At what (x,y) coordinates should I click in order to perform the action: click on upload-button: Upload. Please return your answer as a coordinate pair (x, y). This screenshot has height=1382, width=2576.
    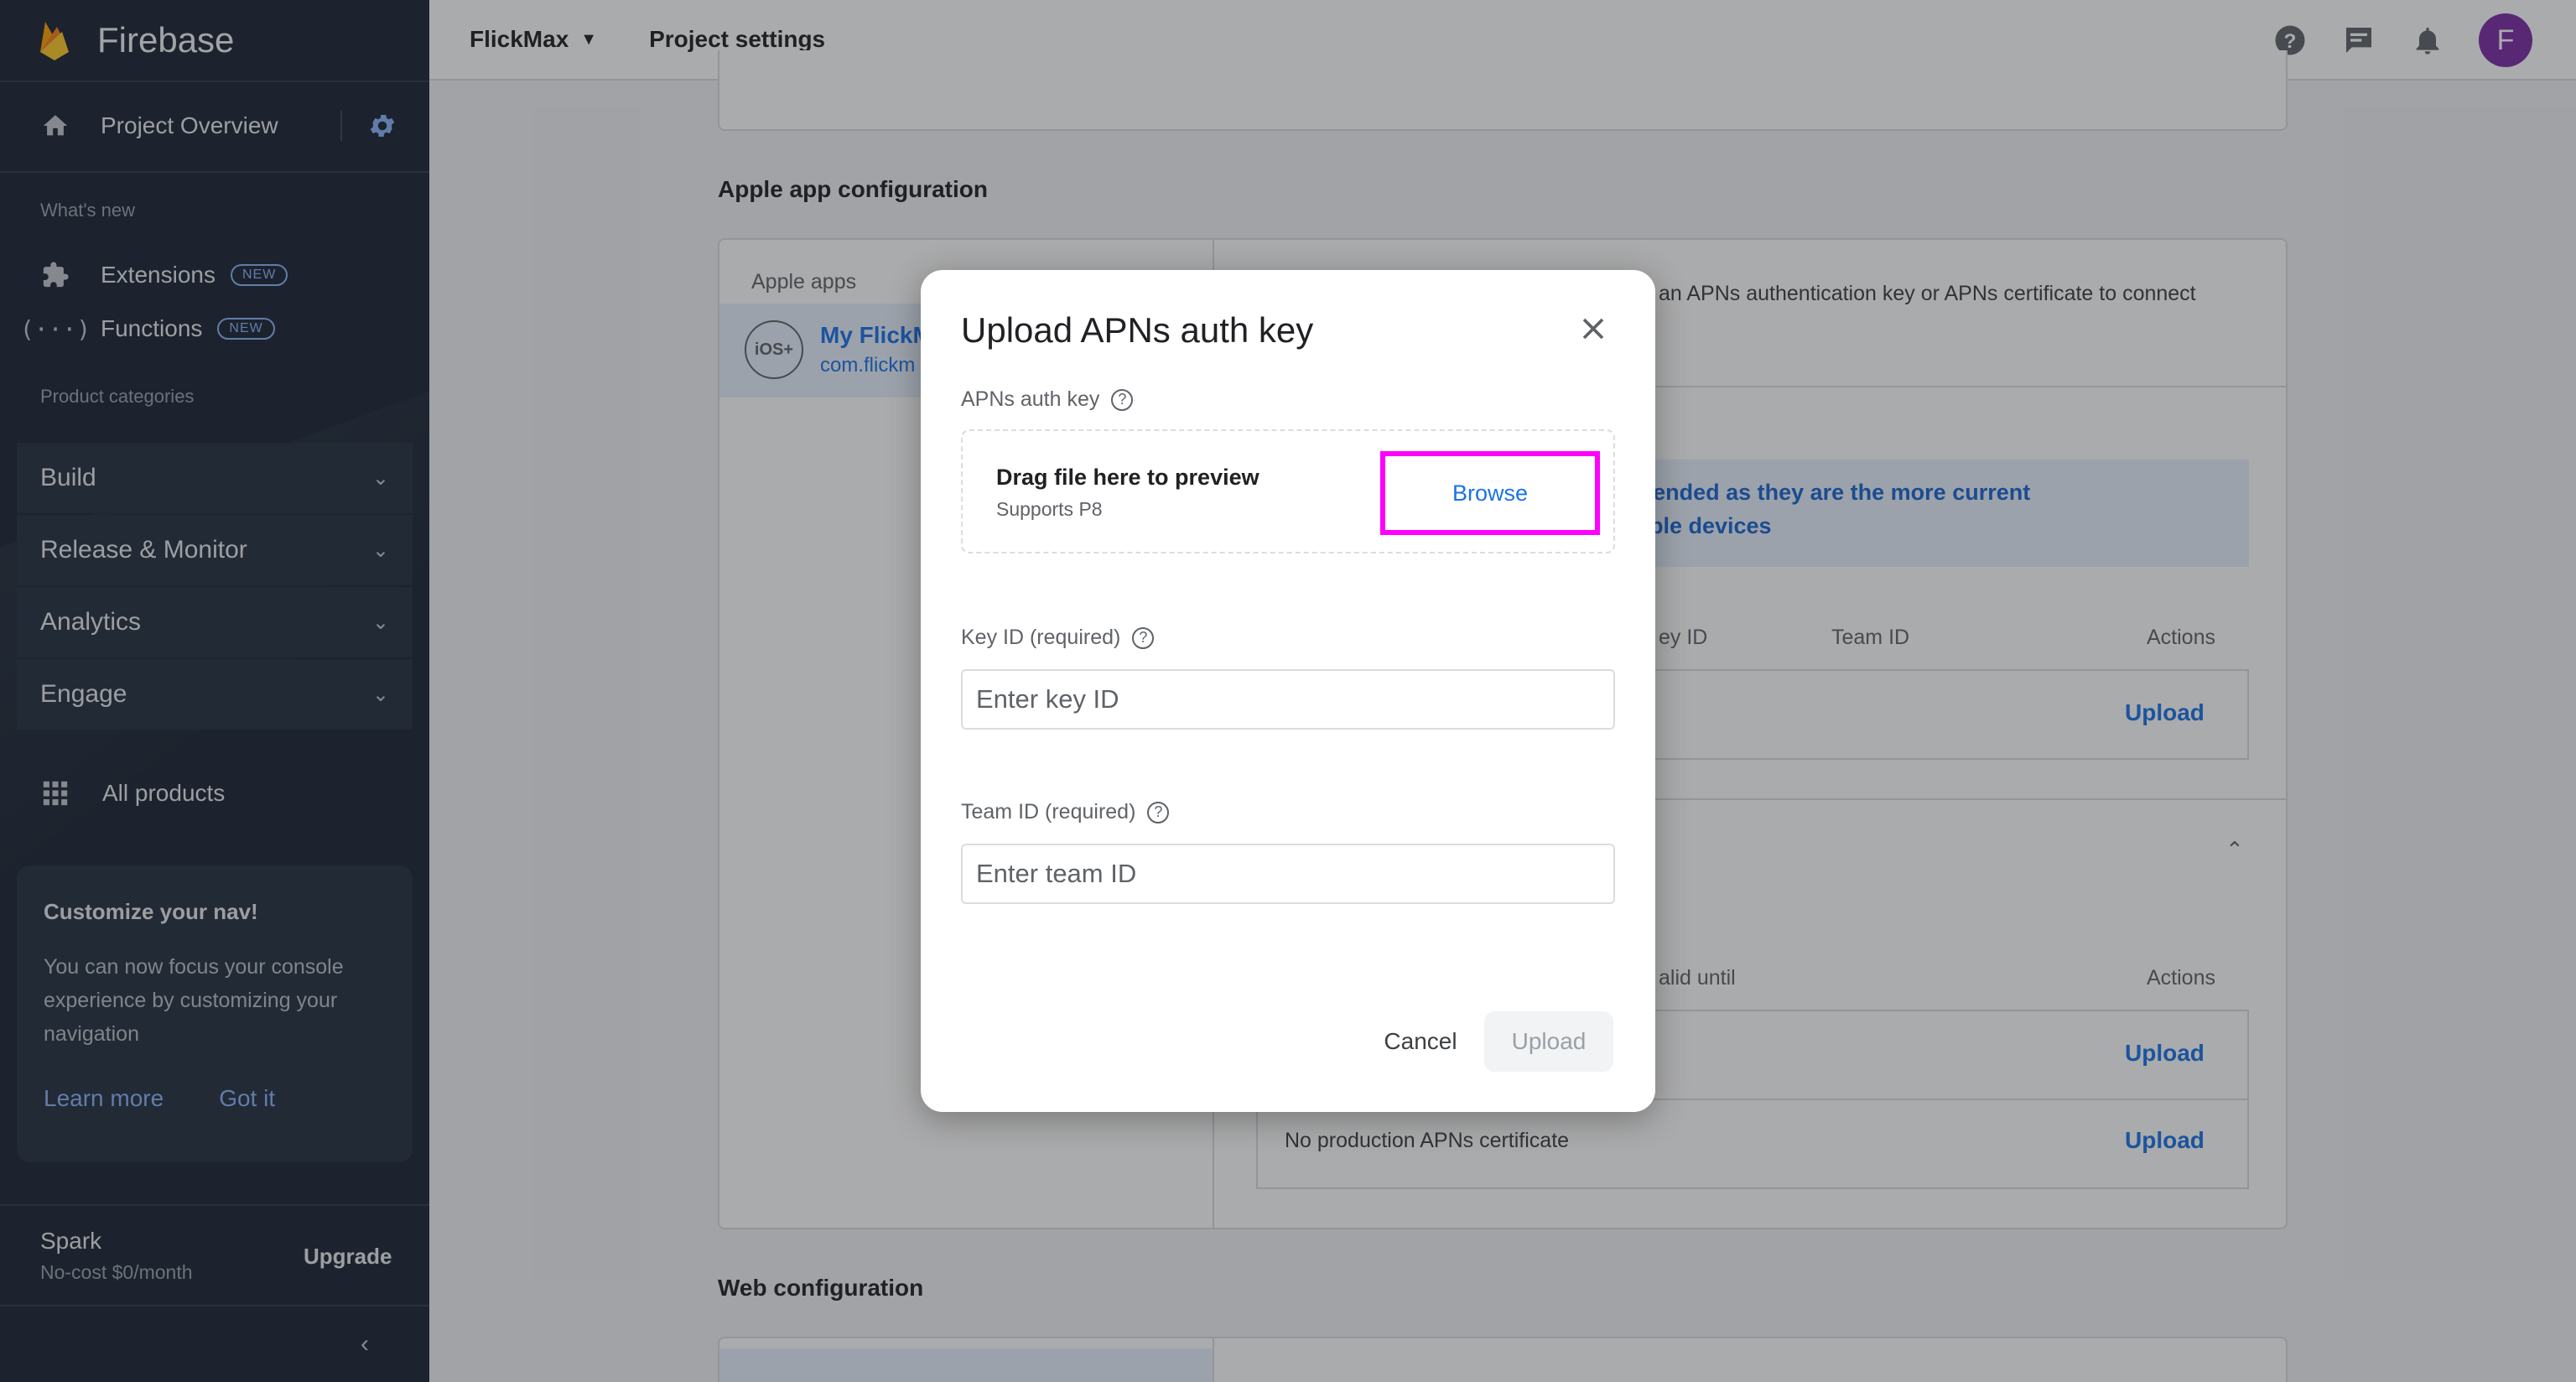
    Looking at the image, I should click on (1548, 1041).